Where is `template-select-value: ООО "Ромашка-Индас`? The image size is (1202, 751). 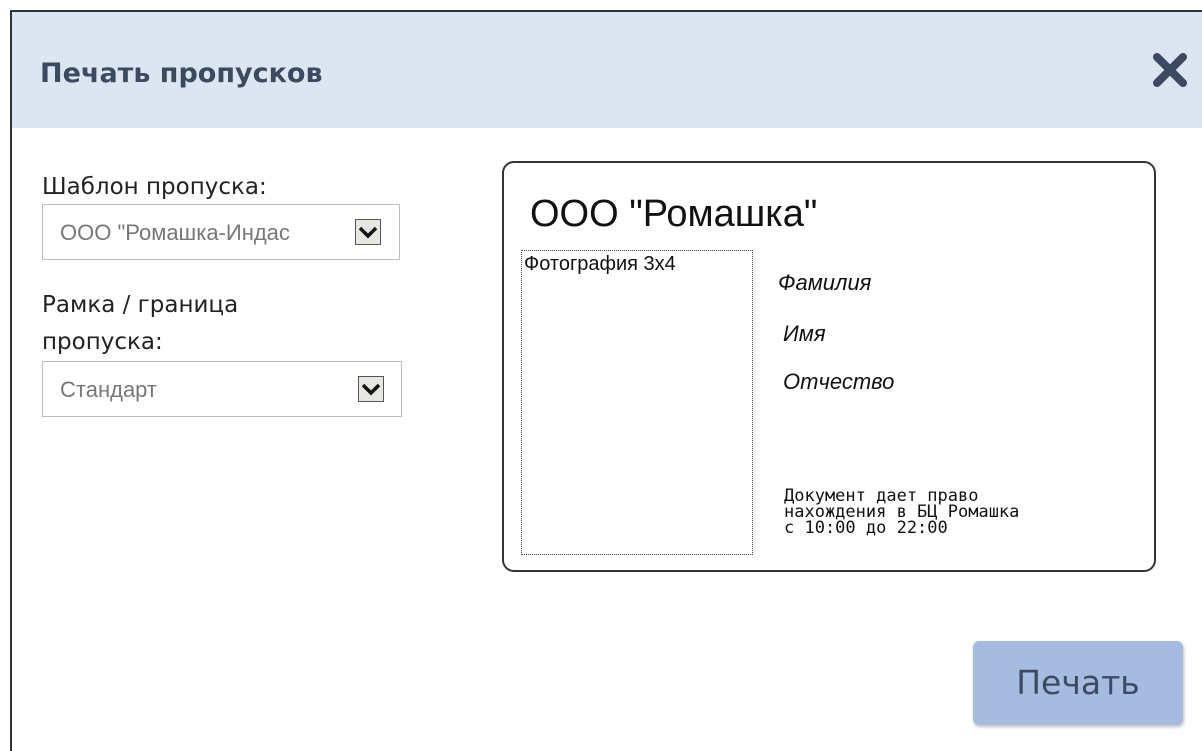
template-select-value: ООО "Ромашка-Индас is located at coordinates (175, 232).